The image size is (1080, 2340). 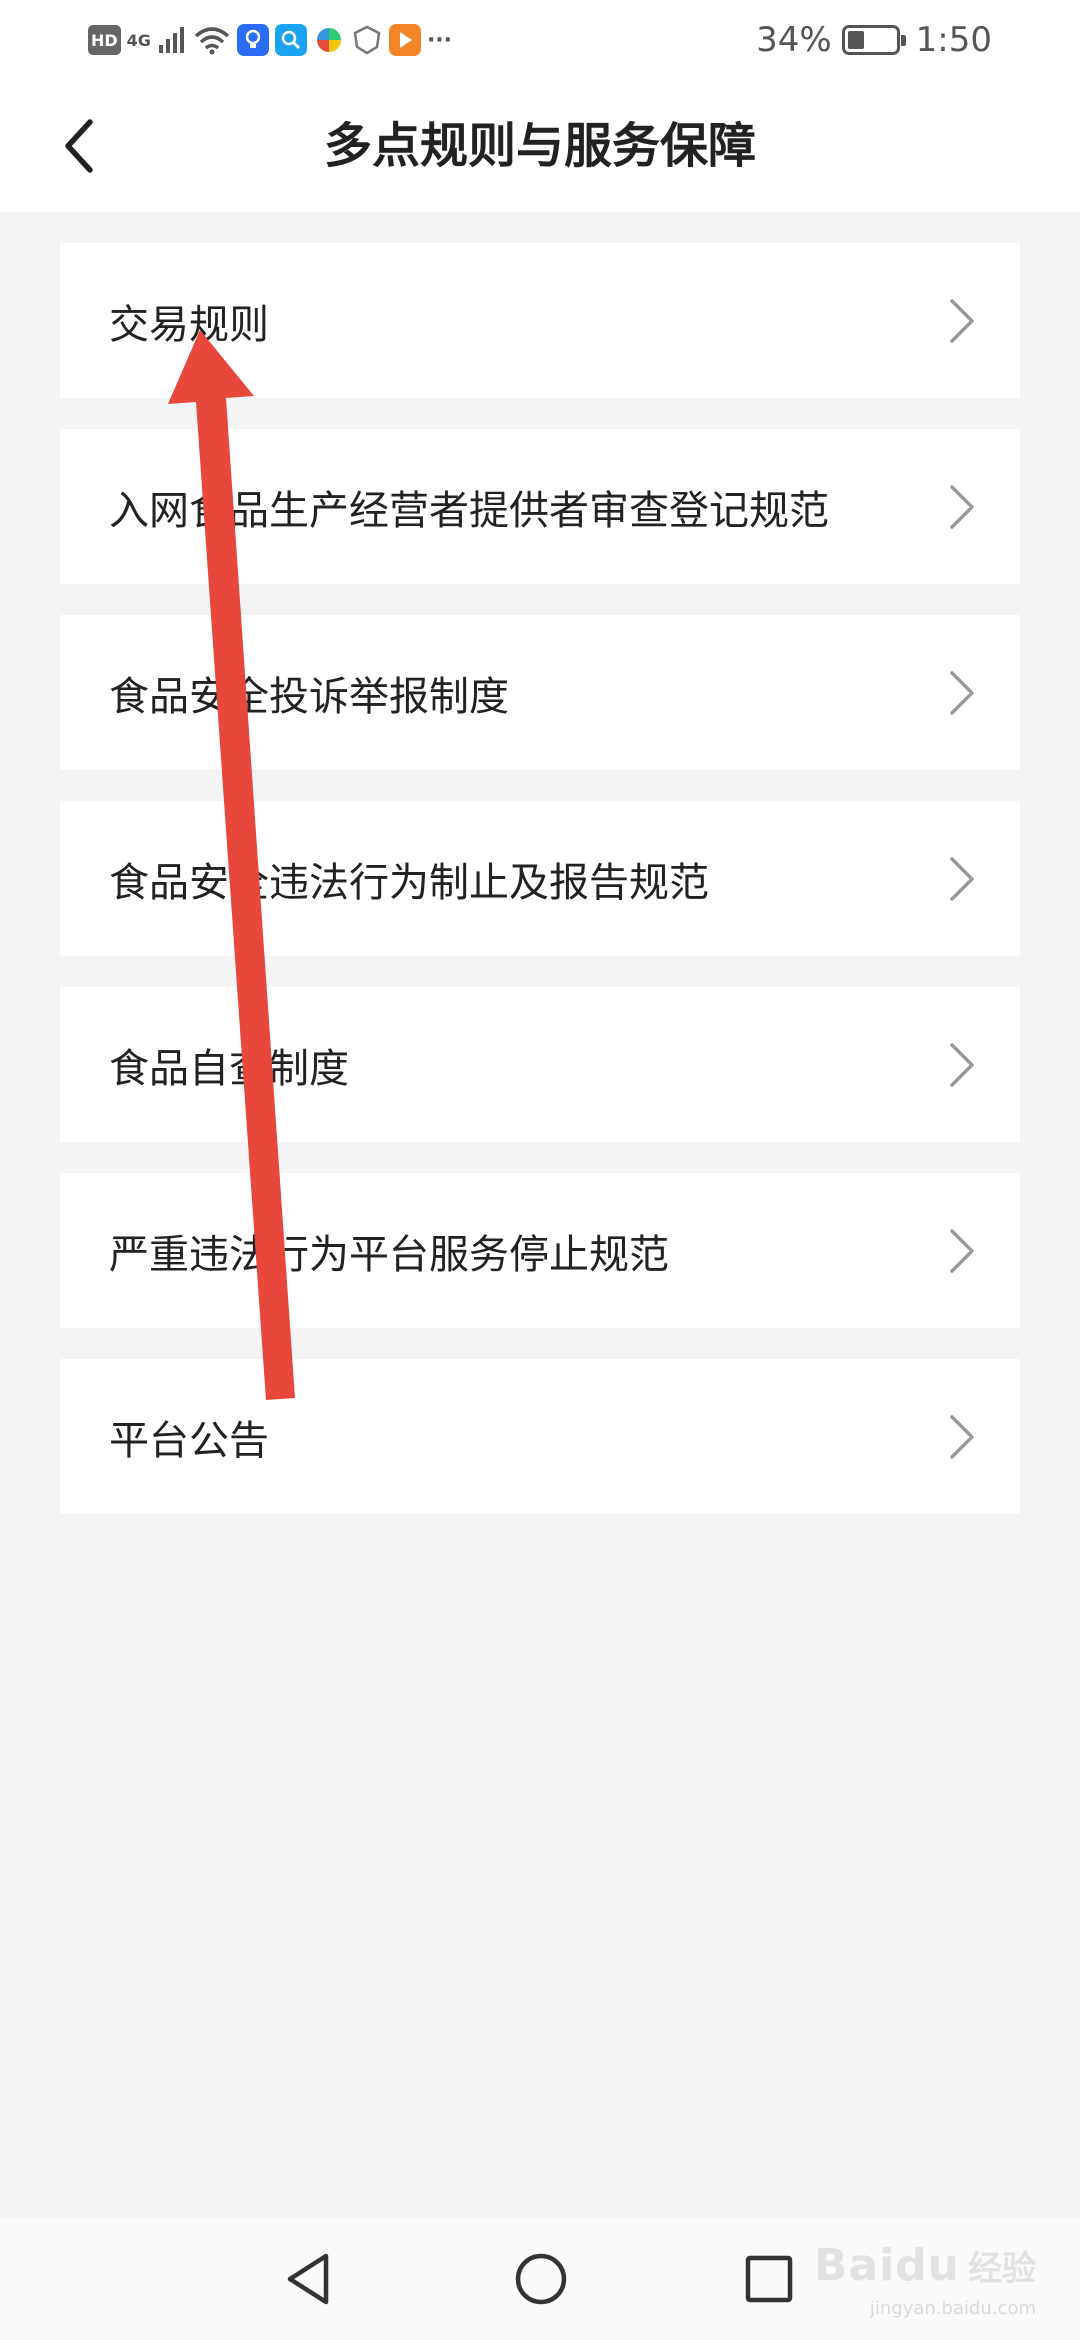 I want to click on play-app-icon, so click(x=404, y=40).